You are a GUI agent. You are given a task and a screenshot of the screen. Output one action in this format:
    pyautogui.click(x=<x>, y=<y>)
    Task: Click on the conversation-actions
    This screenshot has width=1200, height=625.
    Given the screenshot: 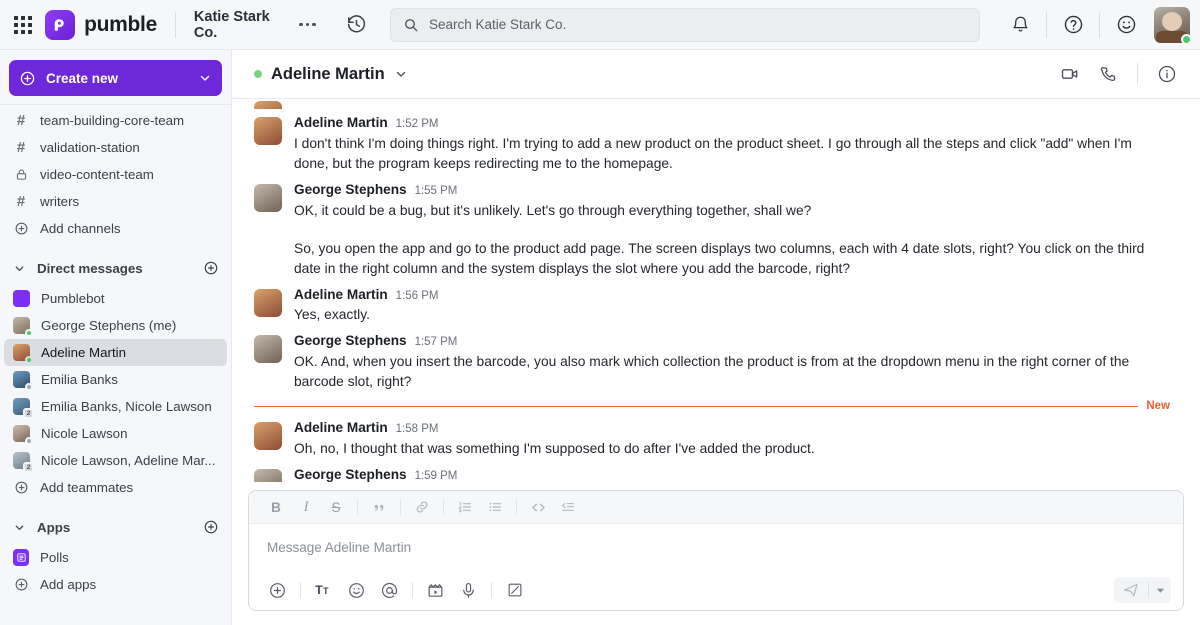 What is the action you would take?
    pyautogui.click(x=1118, y=74)
    